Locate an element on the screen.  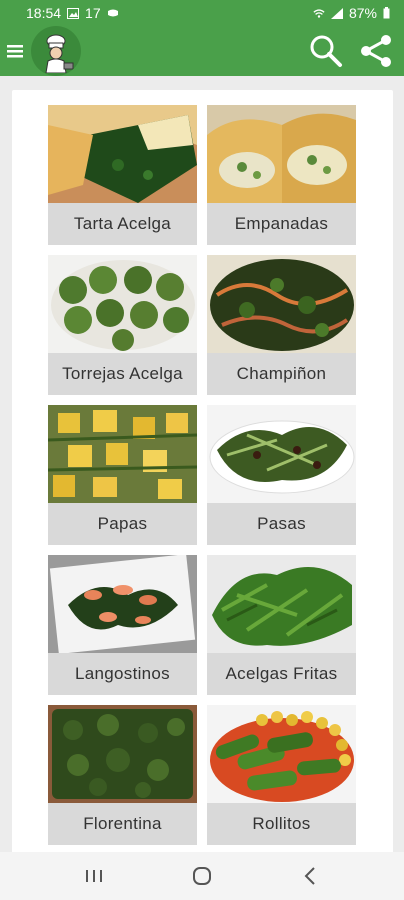
rollitos-image is located at coordinates (281, 754).